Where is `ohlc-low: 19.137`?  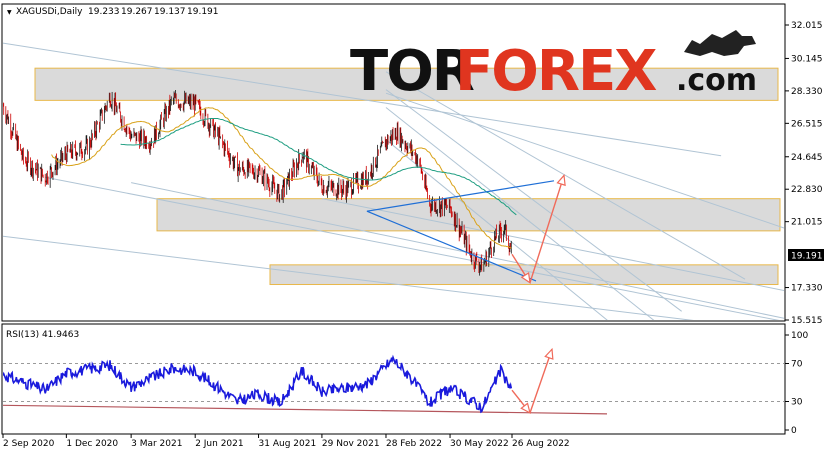
ohlc-low: 19.137 is located at coordinates (170, 12).